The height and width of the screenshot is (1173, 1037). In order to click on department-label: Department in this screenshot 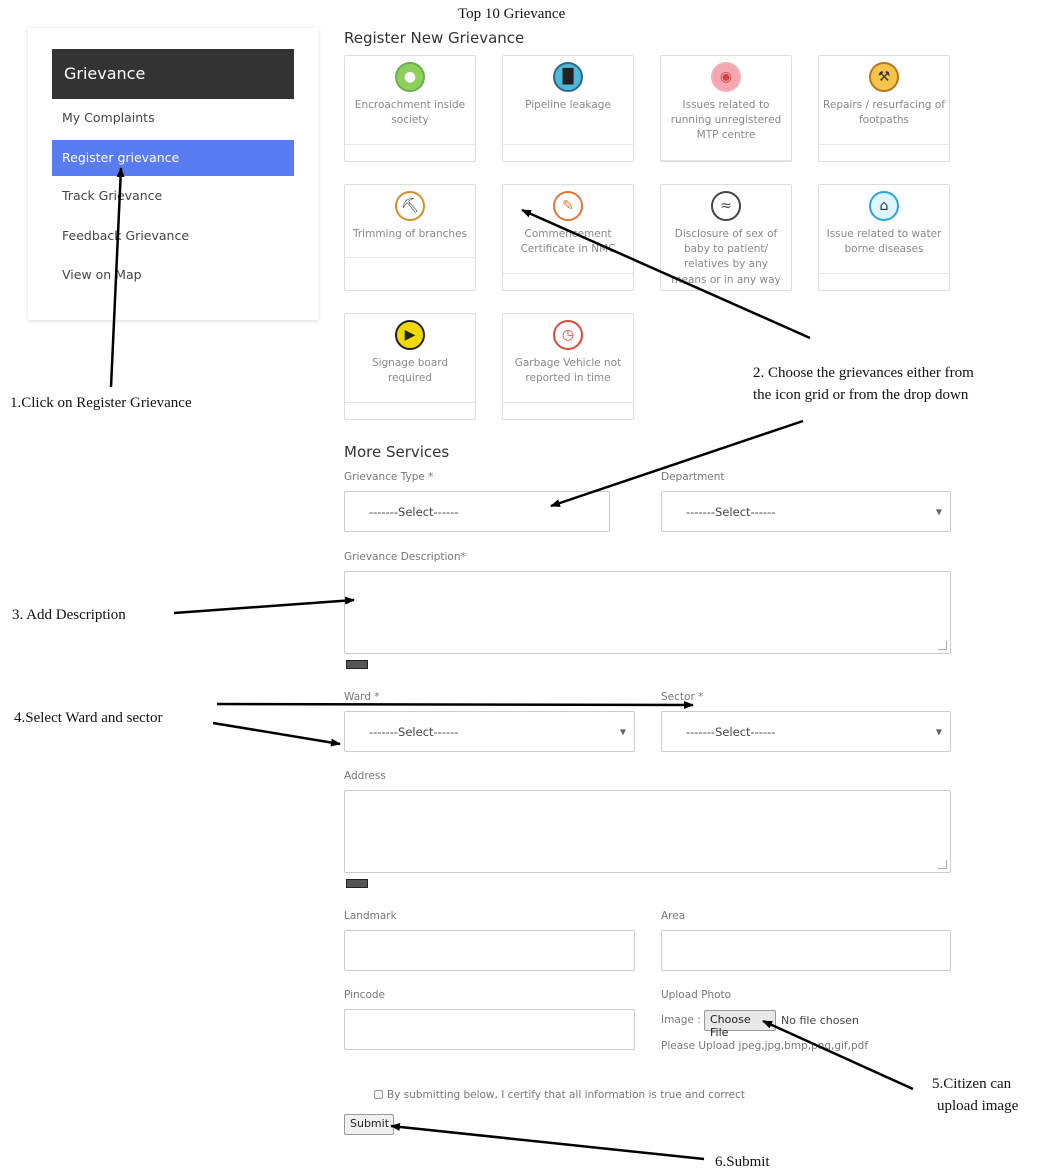, I will do `click(693, 477)`.